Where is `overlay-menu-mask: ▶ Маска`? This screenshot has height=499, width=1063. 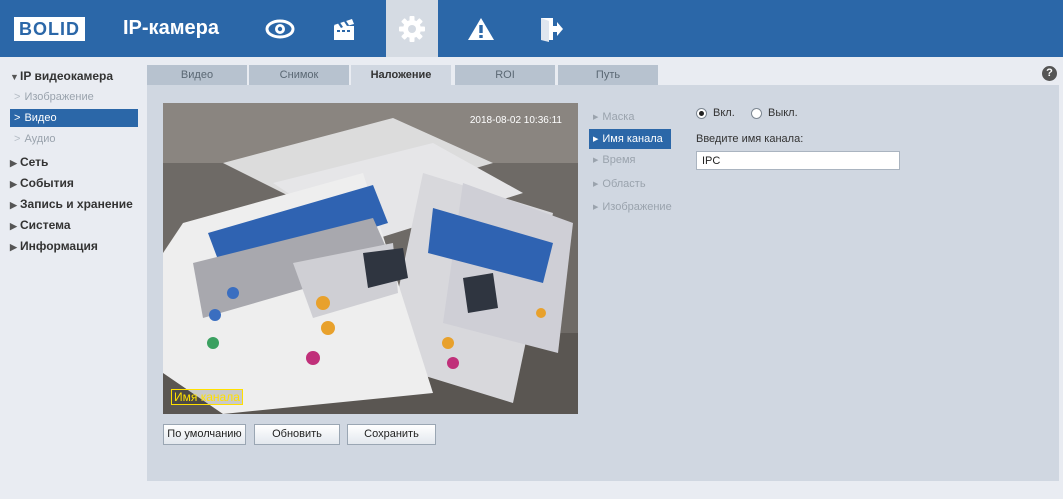
overlay-menu-mask: ▶ Маска is located at coordinates (630, 117).